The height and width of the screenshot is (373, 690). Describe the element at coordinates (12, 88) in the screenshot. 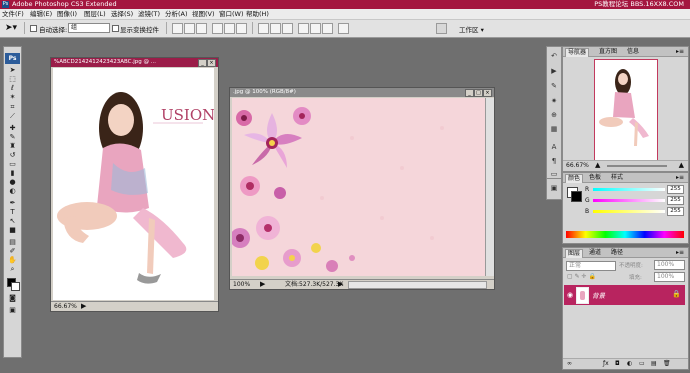

I see `lasso-tool-icon: ℓ` at that location.